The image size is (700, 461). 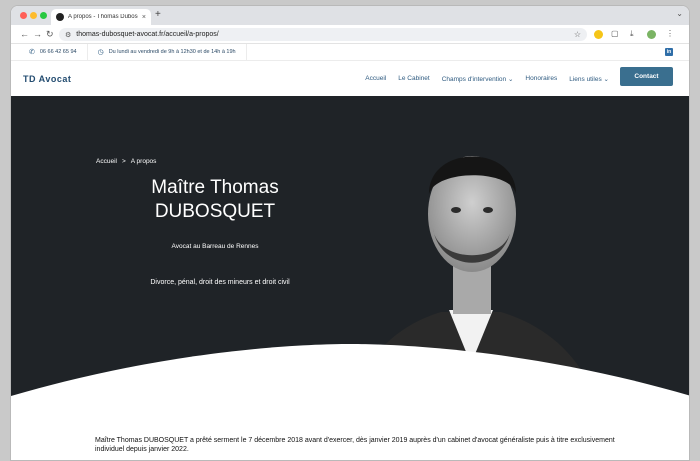 What do you see at coordinates (651, 34) in the screenshot?
I see `profile-avatar` at bounding box center [651, 34].